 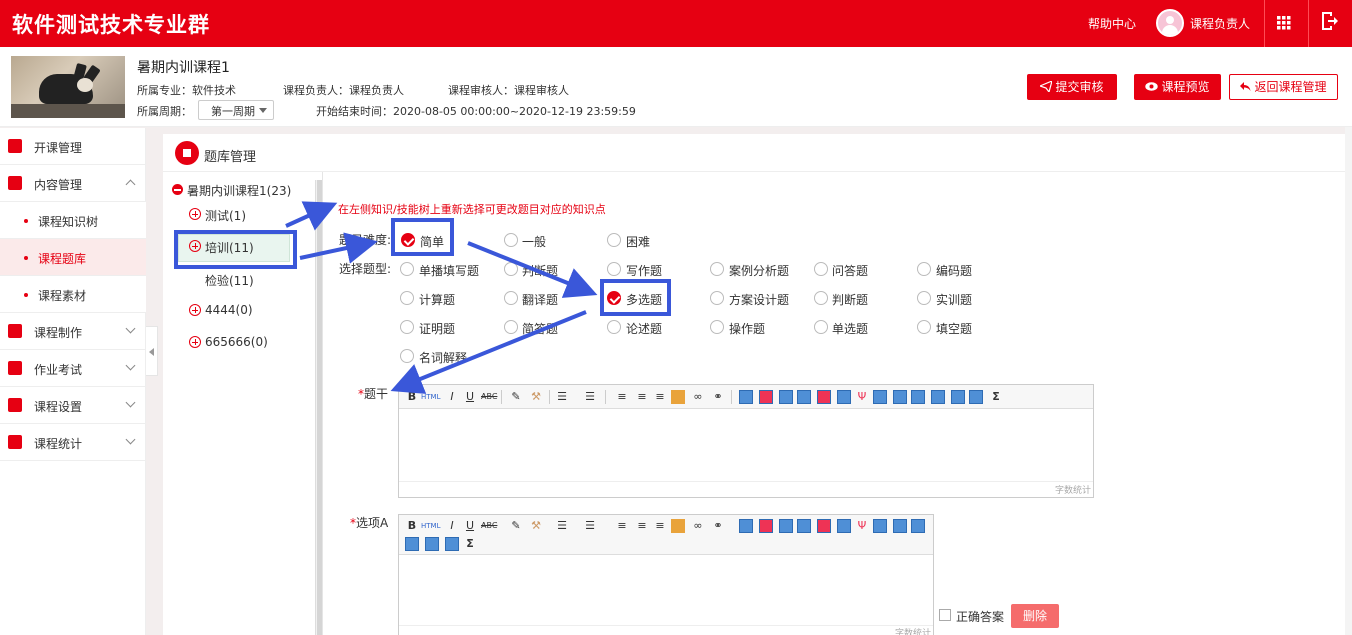 I want to click on annotation-arrows, so click(x=441, y=297).